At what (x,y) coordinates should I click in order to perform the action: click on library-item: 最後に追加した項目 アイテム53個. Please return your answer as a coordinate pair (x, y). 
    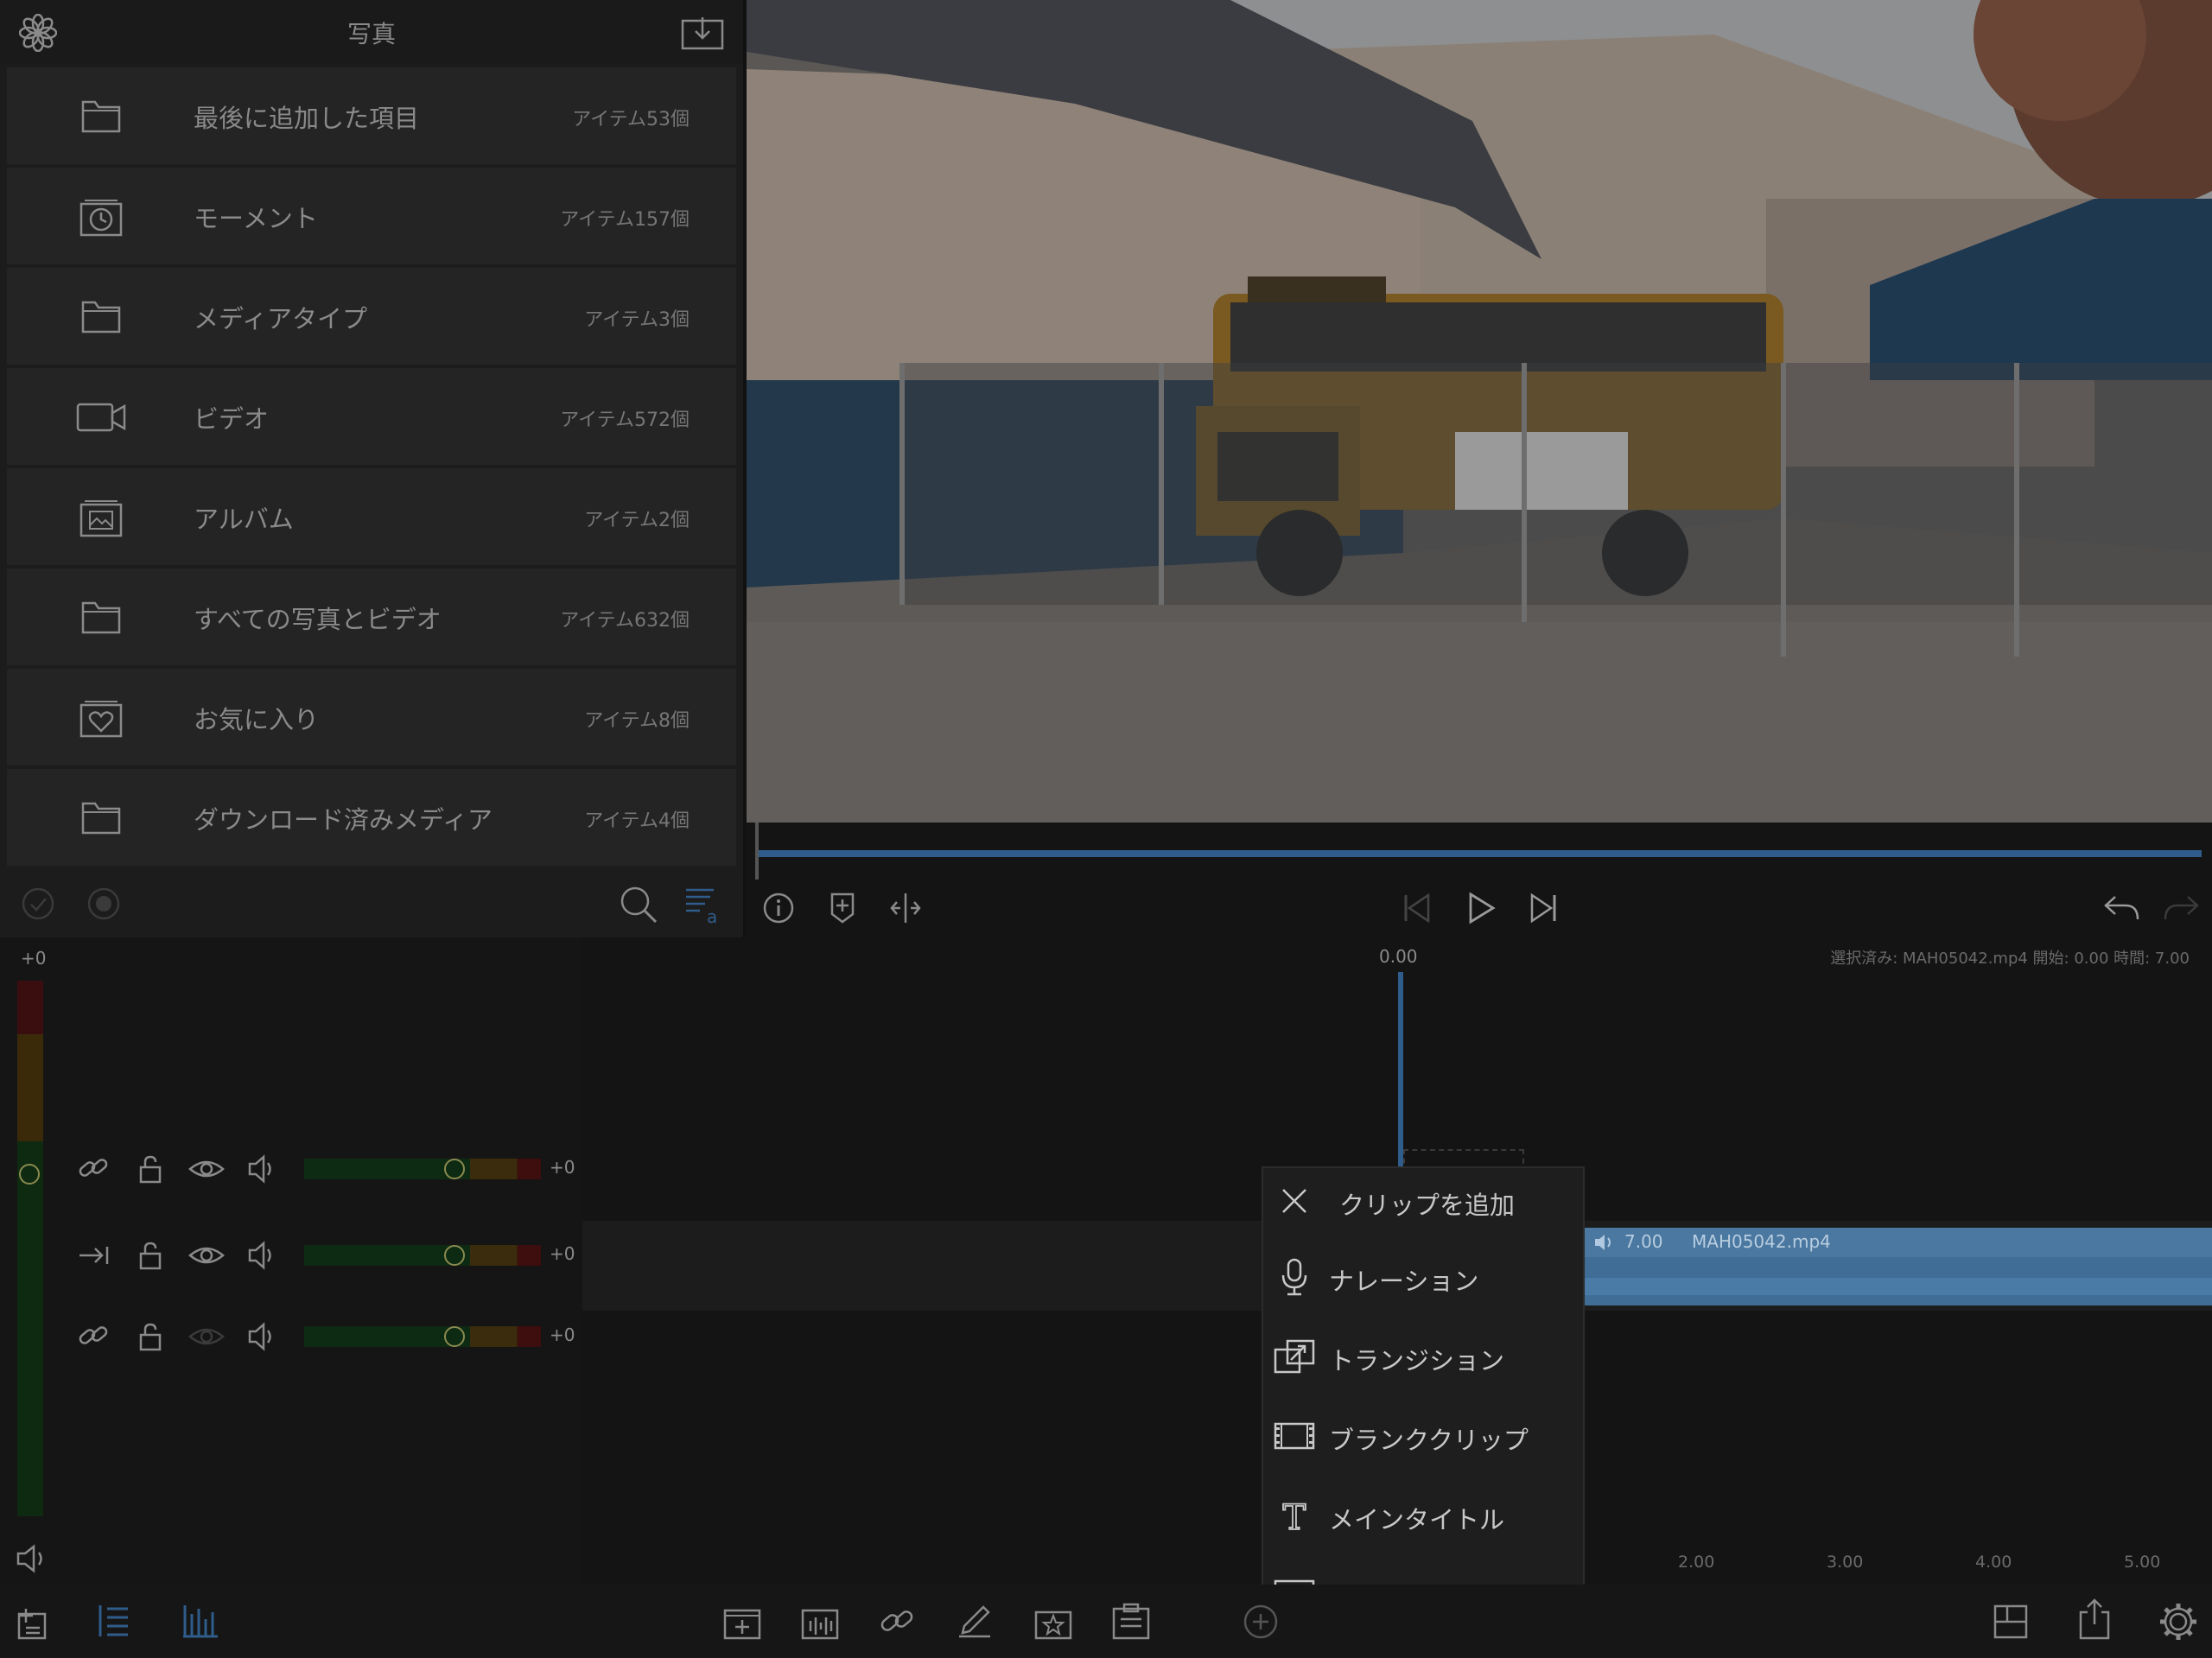
    Looking at the image, I should click on (371, 115).